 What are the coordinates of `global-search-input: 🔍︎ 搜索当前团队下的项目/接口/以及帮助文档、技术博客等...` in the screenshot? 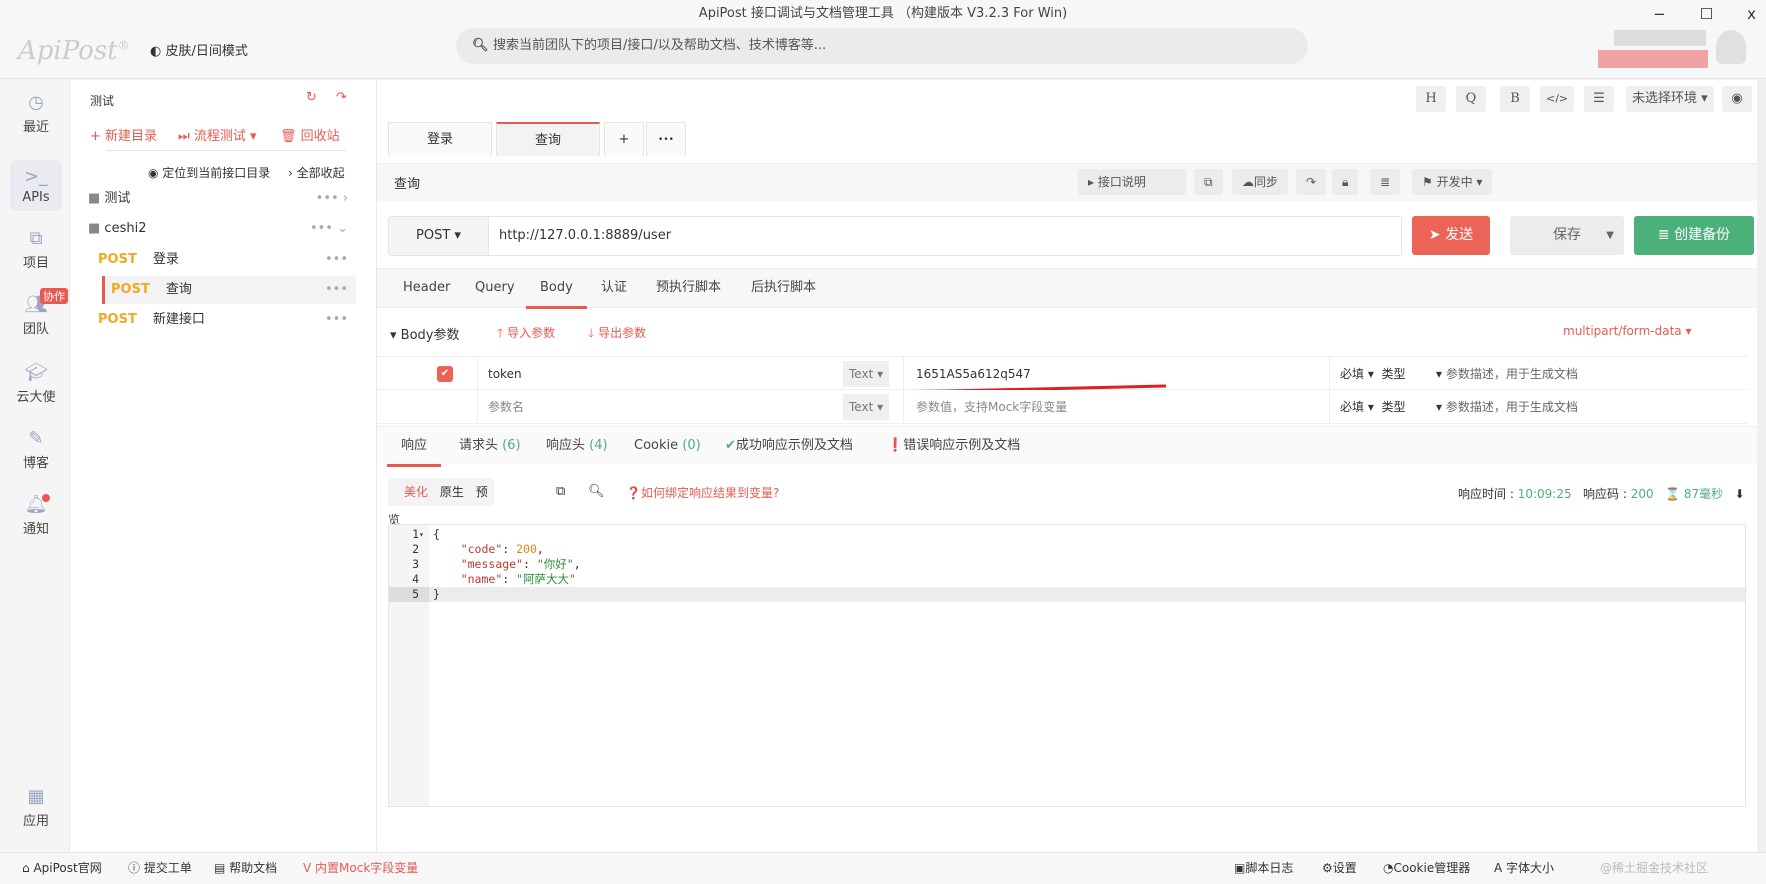 It's located at (882, 46).